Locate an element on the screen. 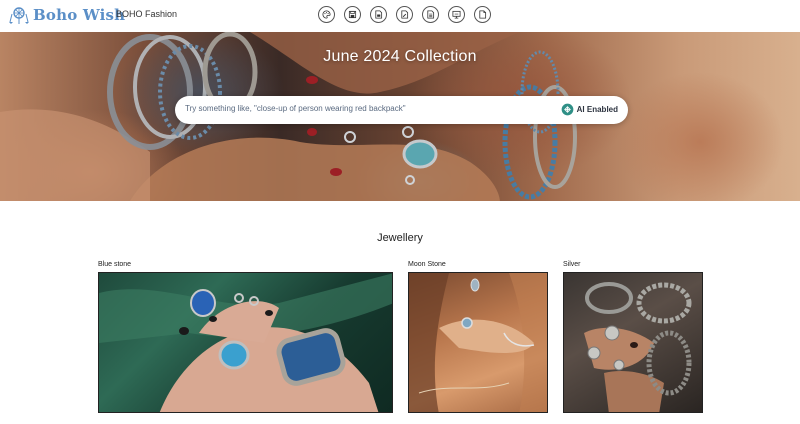 This screenshot has width=800, height=424. blue-stone-jewellery-photo is located at coordinates (245, 342).